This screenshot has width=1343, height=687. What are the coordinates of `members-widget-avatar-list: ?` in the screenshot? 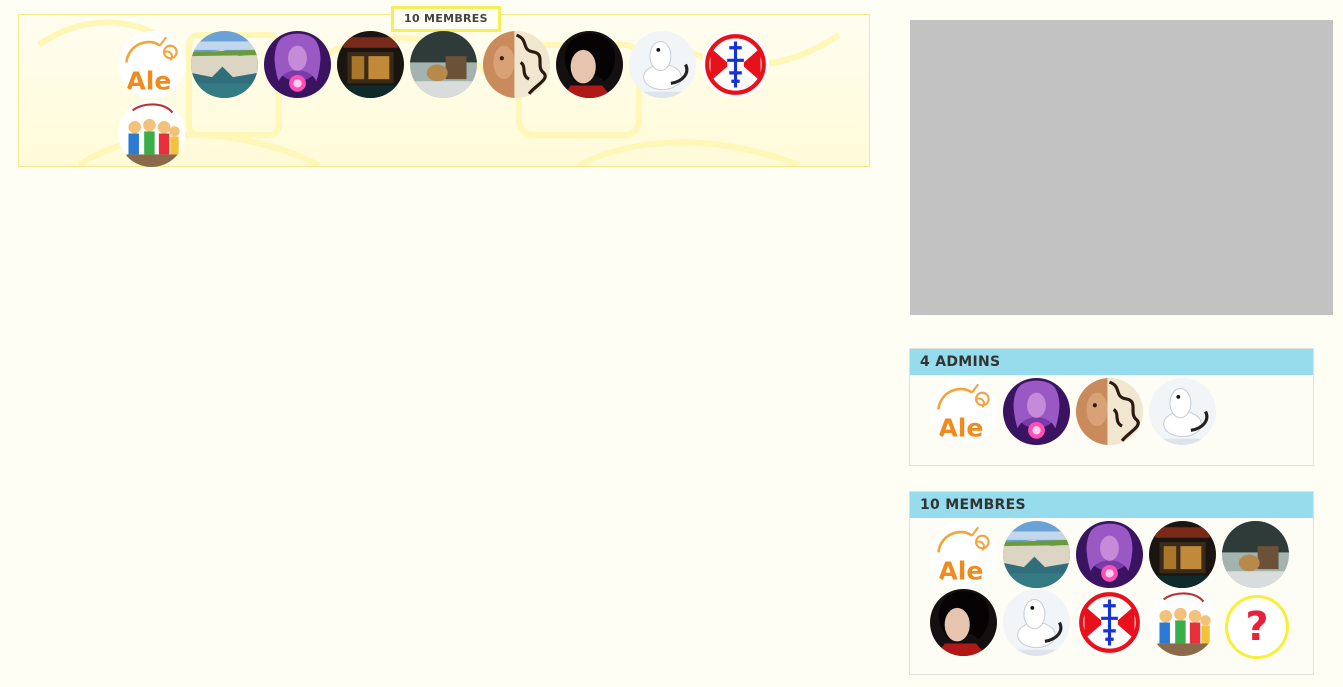 It's located at (1111, 589).